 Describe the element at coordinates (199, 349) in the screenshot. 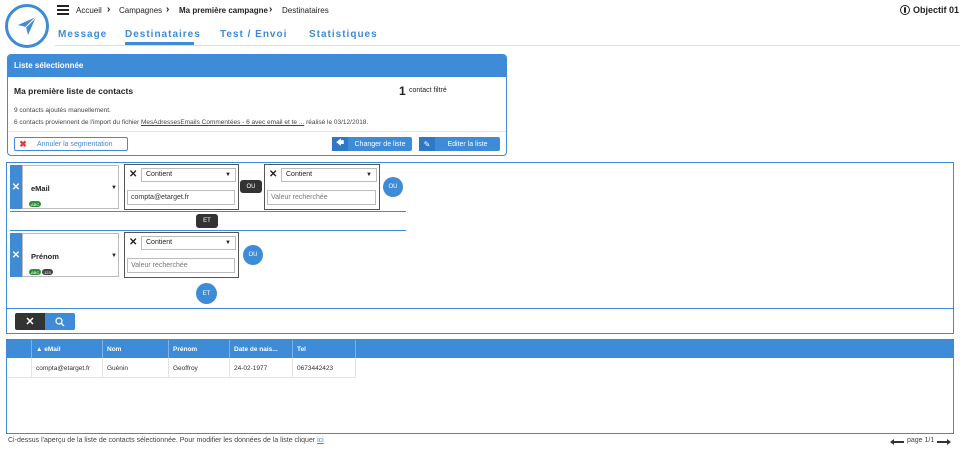

I see `column-header-firstname: Prénom` at that location.